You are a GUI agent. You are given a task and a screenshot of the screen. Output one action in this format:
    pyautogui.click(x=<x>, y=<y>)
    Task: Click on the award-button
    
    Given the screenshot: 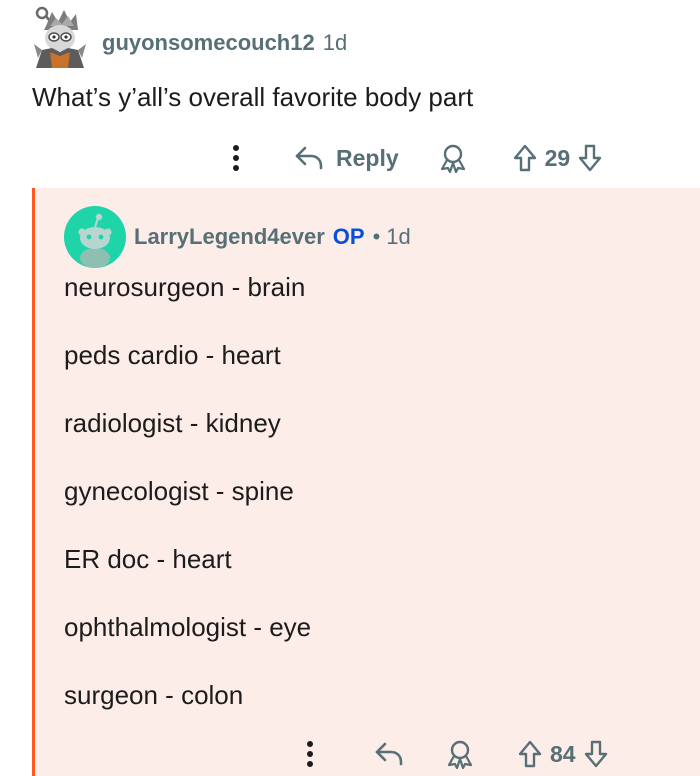 What is the action you would take?
    pyautogui.click(x=453, y=158)
    